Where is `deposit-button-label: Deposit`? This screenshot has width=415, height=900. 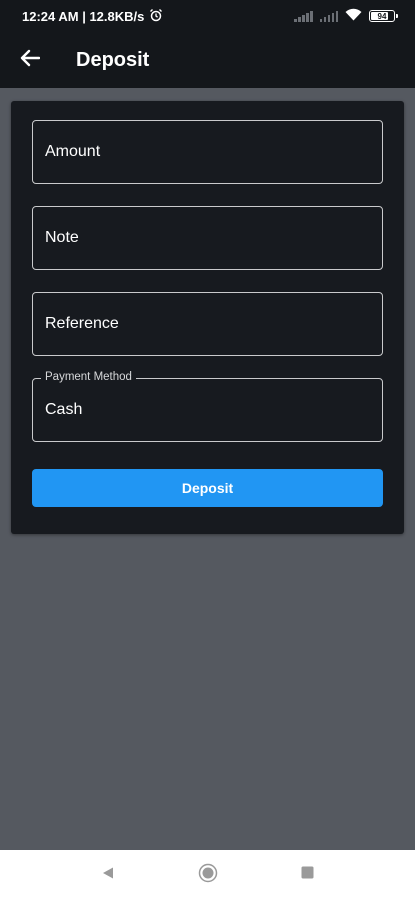 deposit-button-label: Deposit is located at coordinates (207, 488).